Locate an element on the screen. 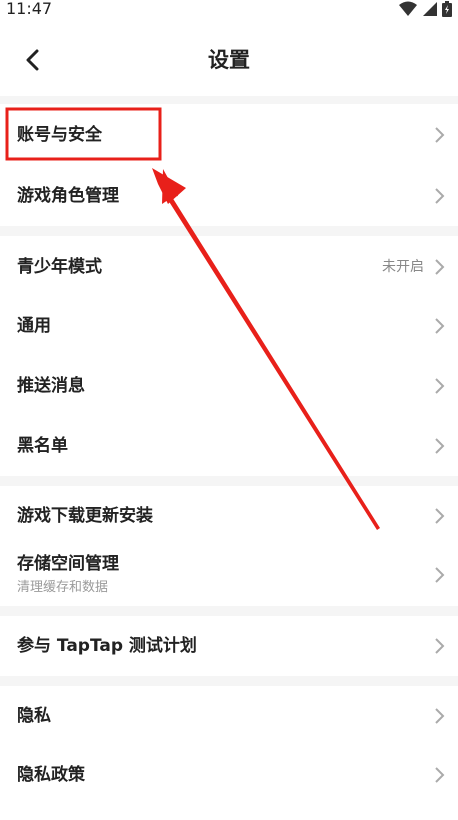 The width and height of the screenshot is (458, 820). setting-label: 隐私政策 is located at coordinates (51, 775).